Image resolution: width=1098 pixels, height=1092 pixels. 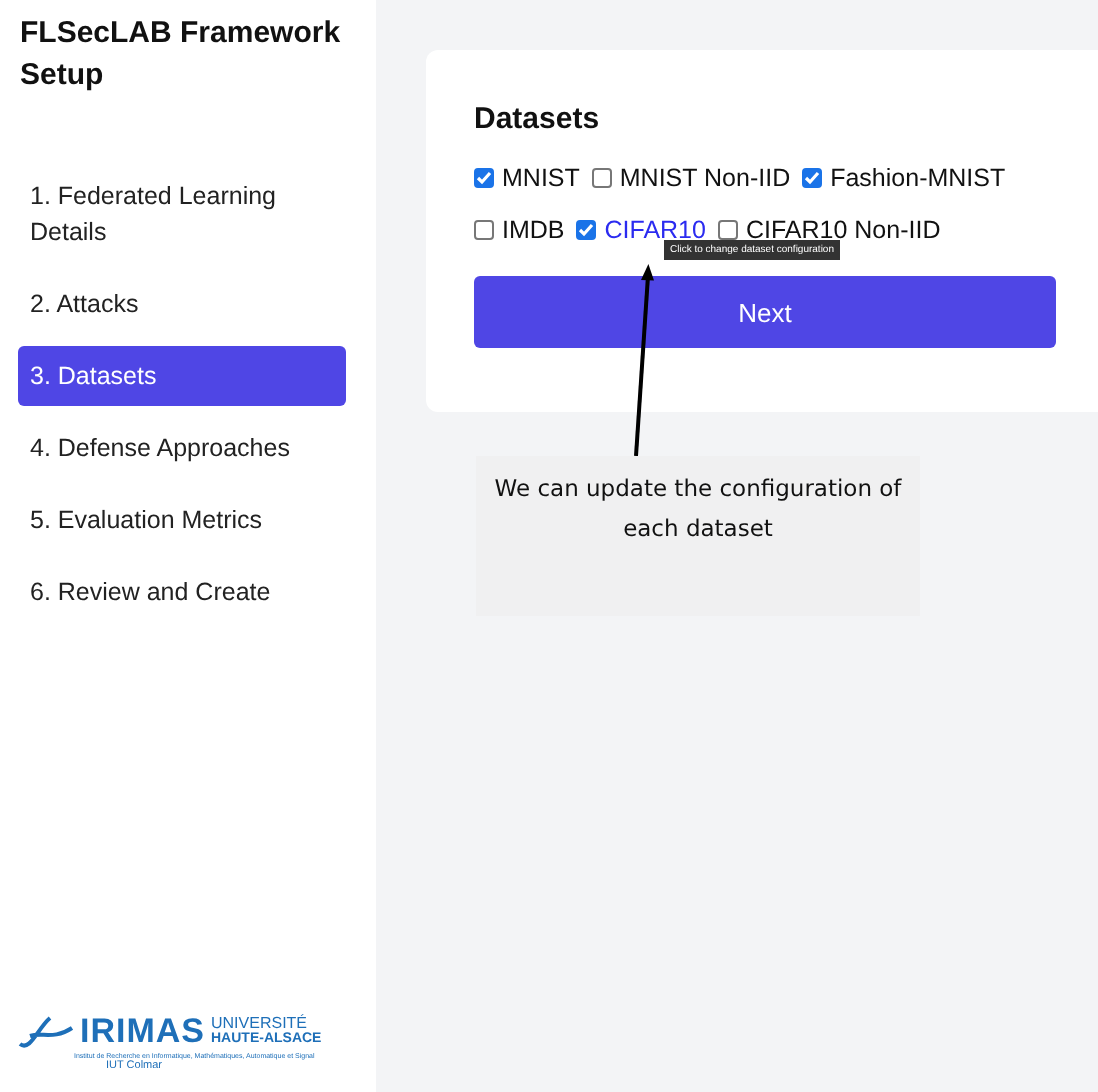 What do you see at coordinates (182, 376) in the screenshot?
I see `step-item: 3. Datasets` at bounding box center [182, 376].